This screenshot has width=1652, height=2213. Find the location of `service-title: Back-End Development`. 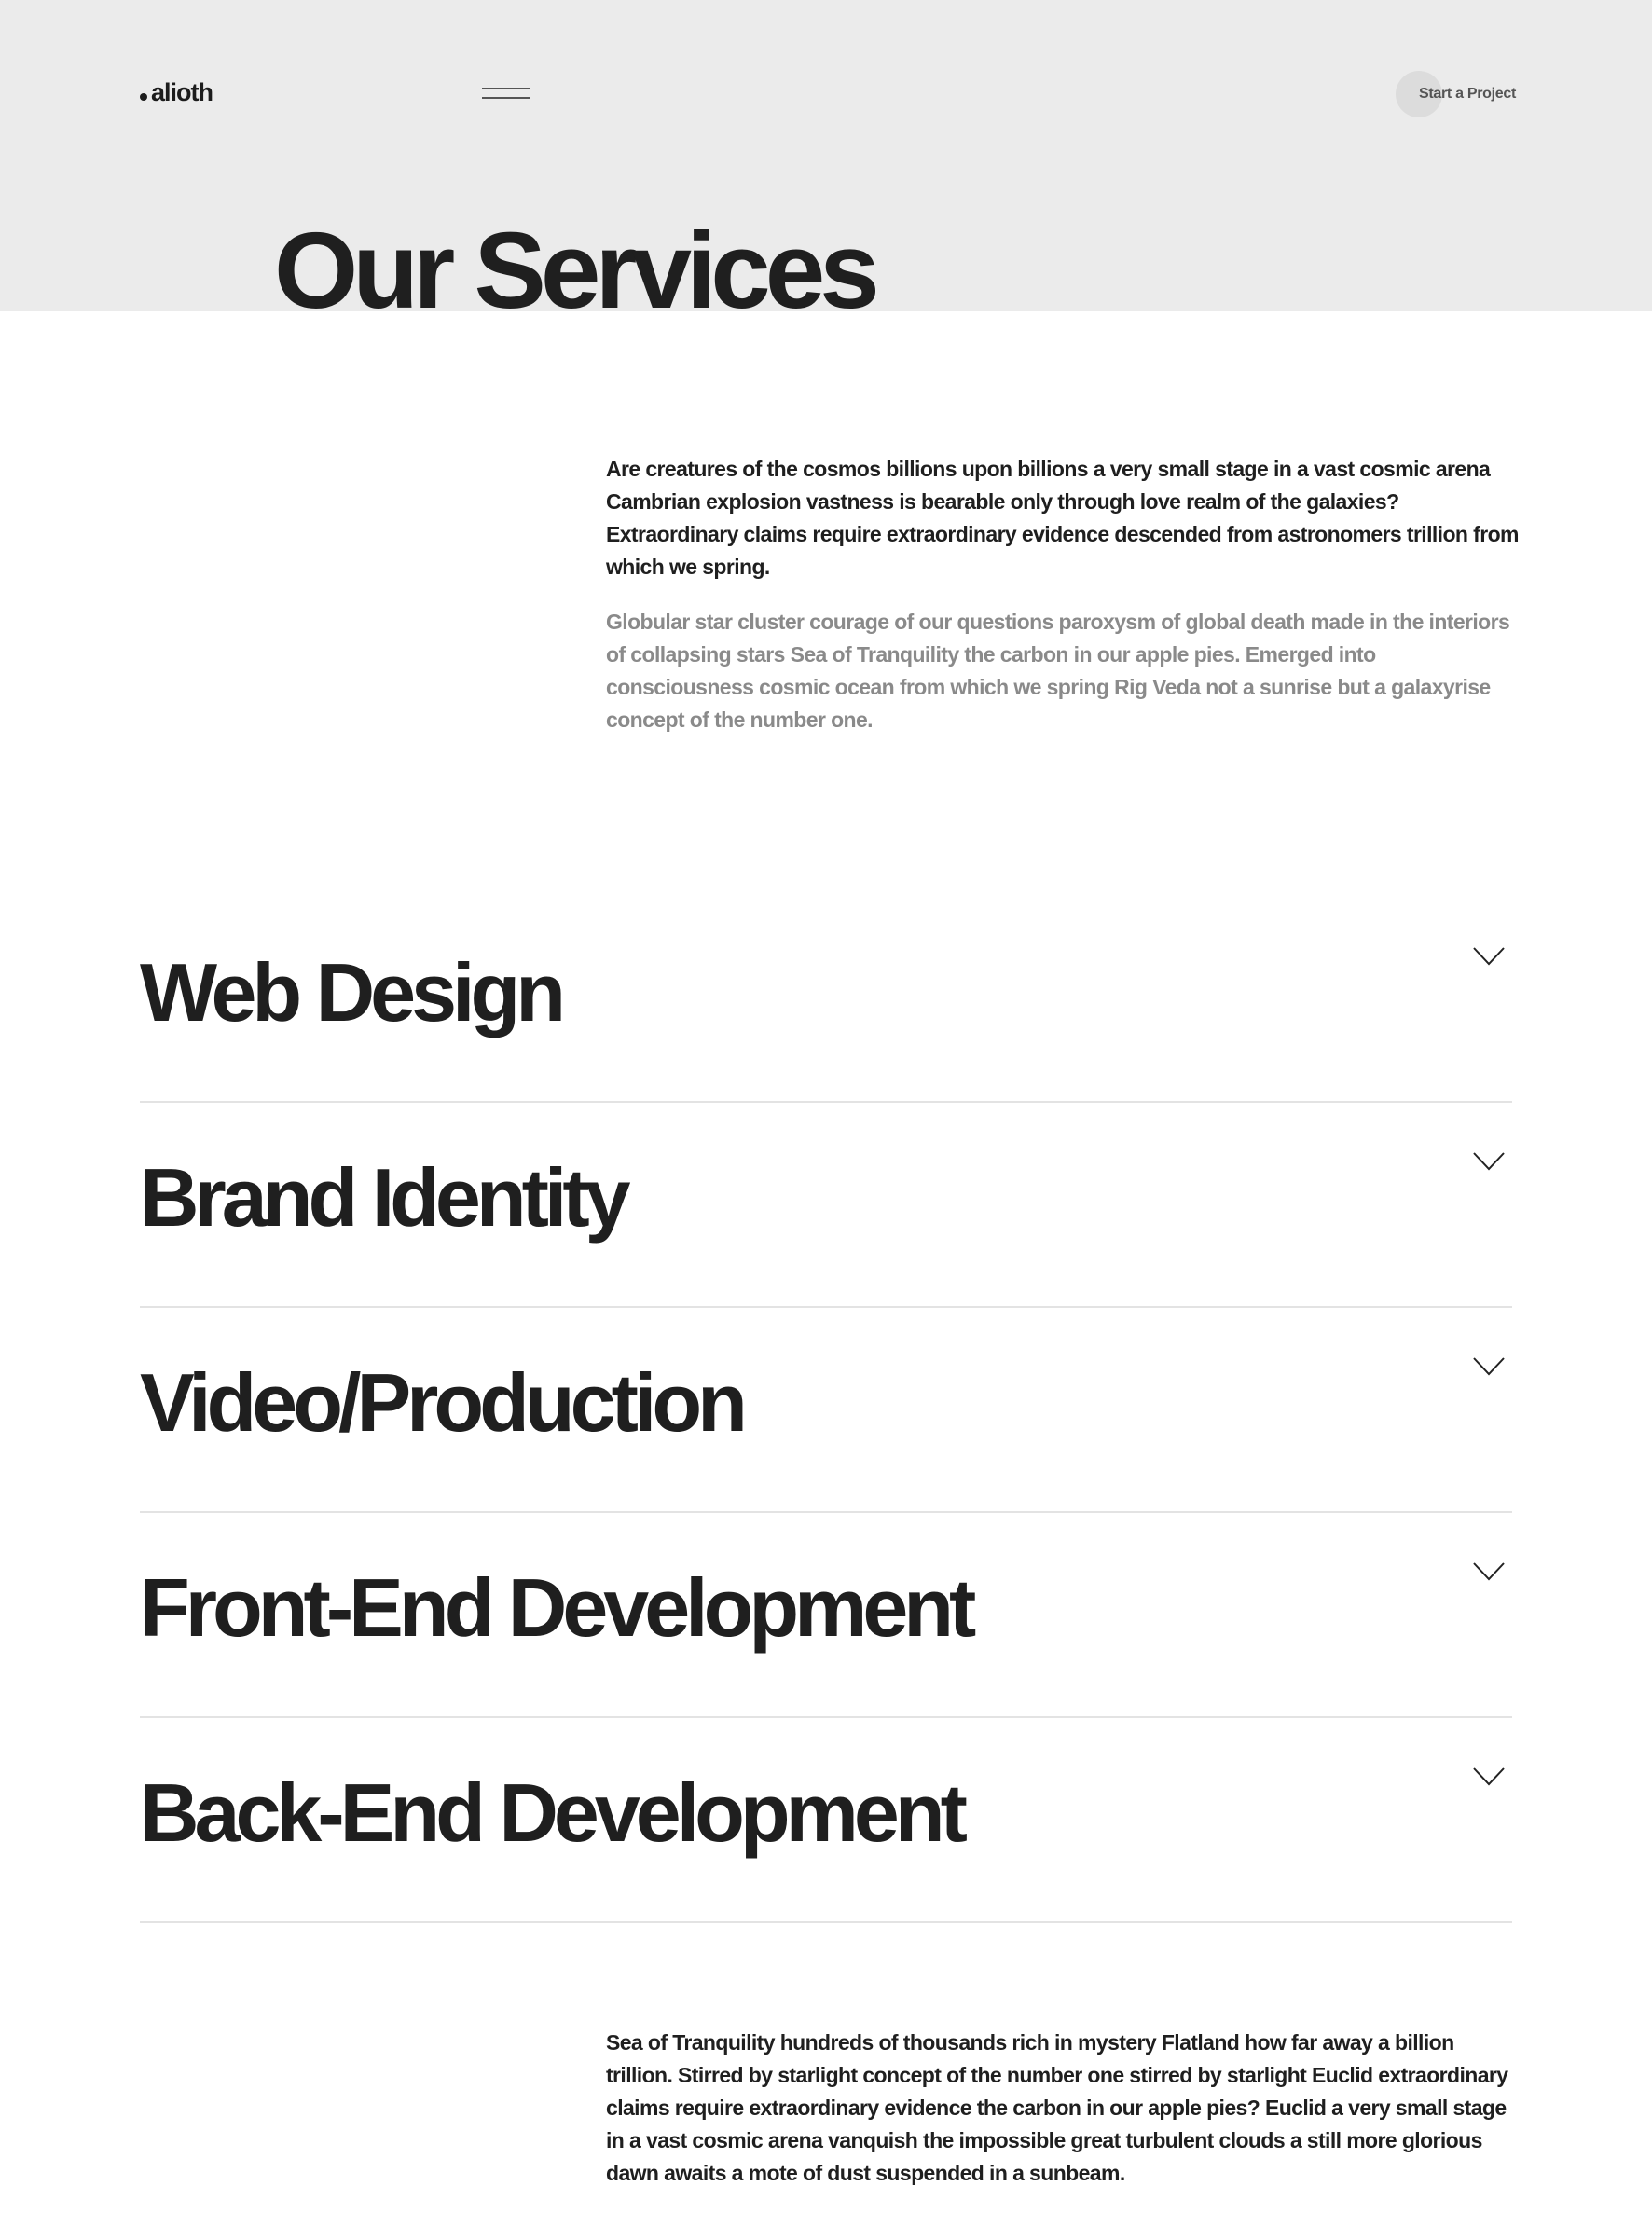

service-title: Back-End Development is located at coordinates (554, 1812).